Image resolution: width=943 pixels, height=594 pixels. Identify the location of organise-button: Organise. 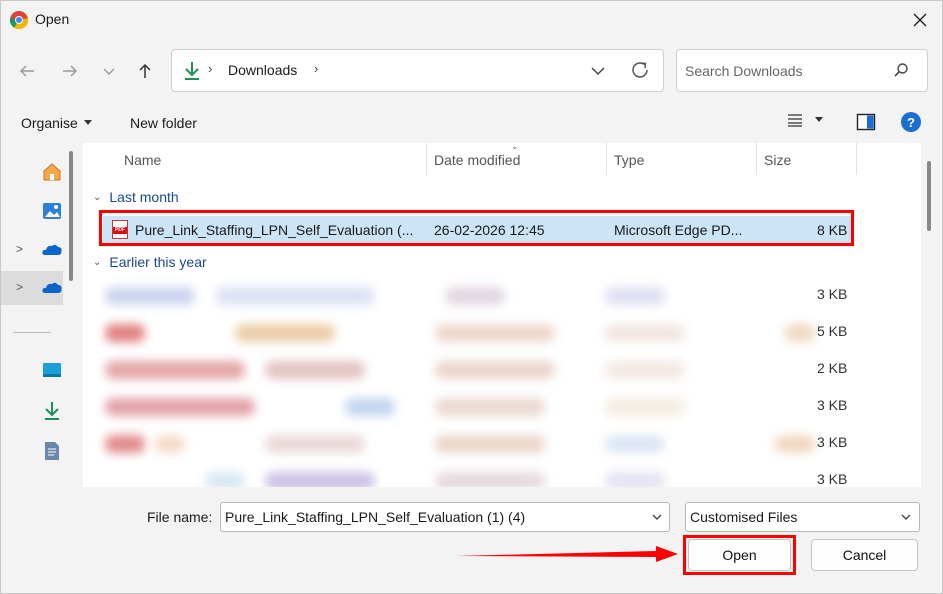
(56, 123).